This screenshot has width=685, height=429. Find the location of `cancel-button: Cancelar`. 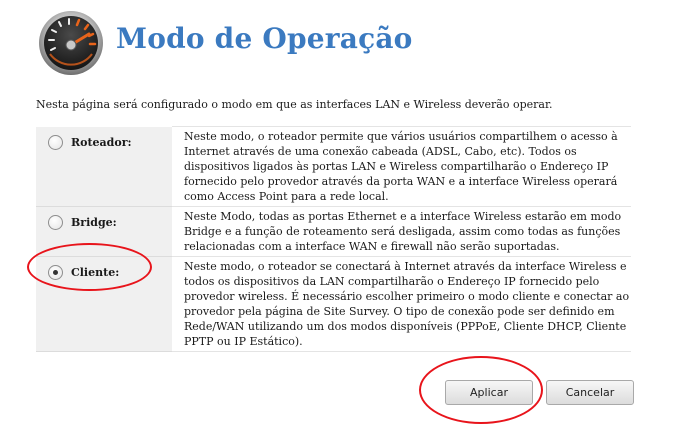

cancel-button: Cancelar is located at coordinates (590, 392).